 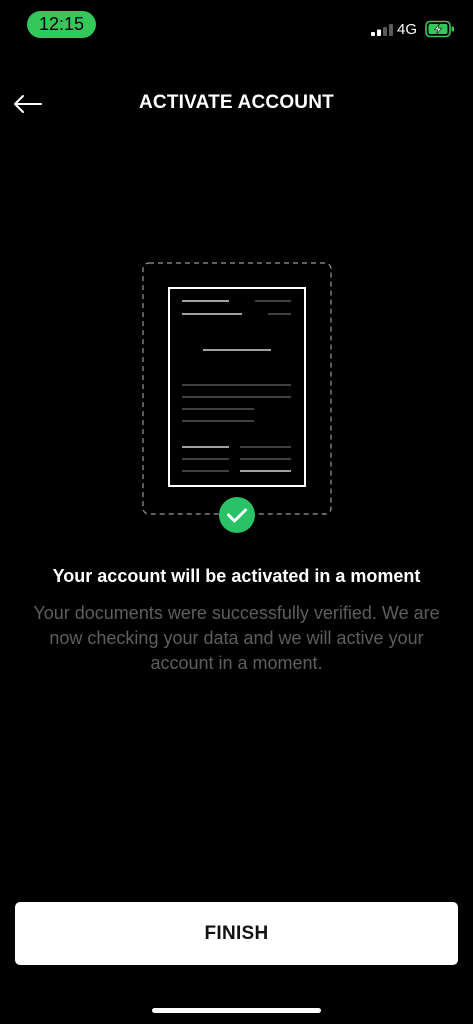 I want to click on status-bar: 12:15 4G, so click(x=236, y=26).